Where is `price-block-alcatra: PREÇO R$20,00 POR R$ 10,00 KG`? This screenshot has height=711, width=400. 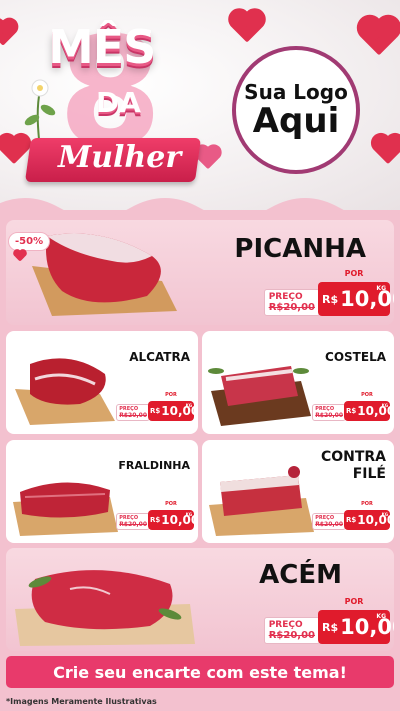
price-block-alcatra: PREÇO R$20,00 POR R$ 10,00 KG is located at coordinates (157, 406).